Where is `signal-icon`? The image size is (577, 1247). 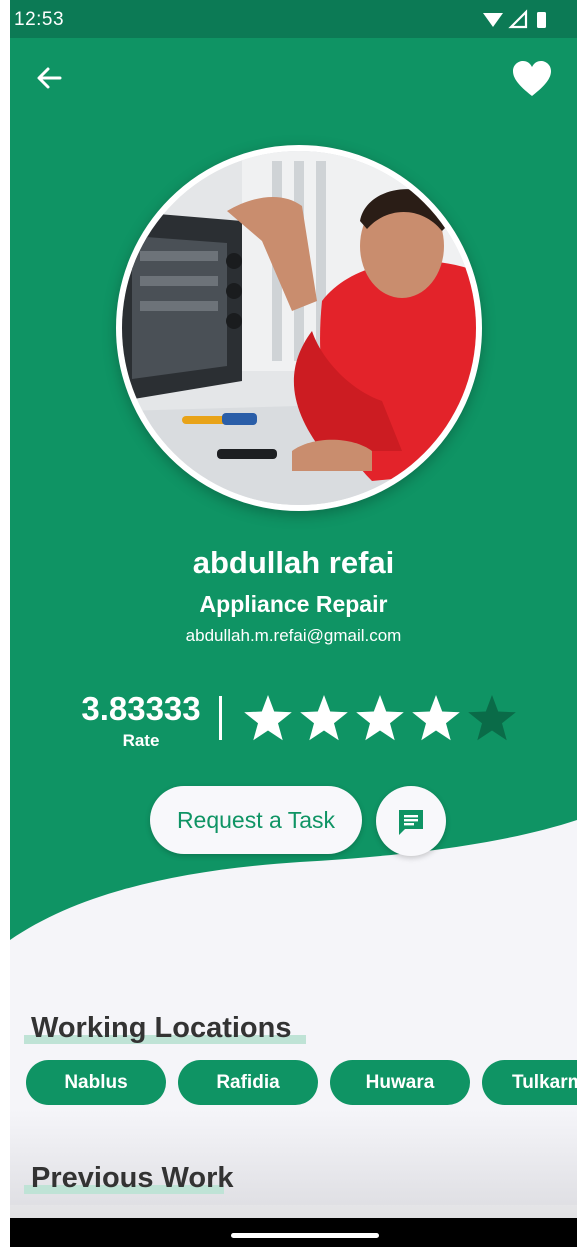 signal-icon is located at coordinates (518, 19).